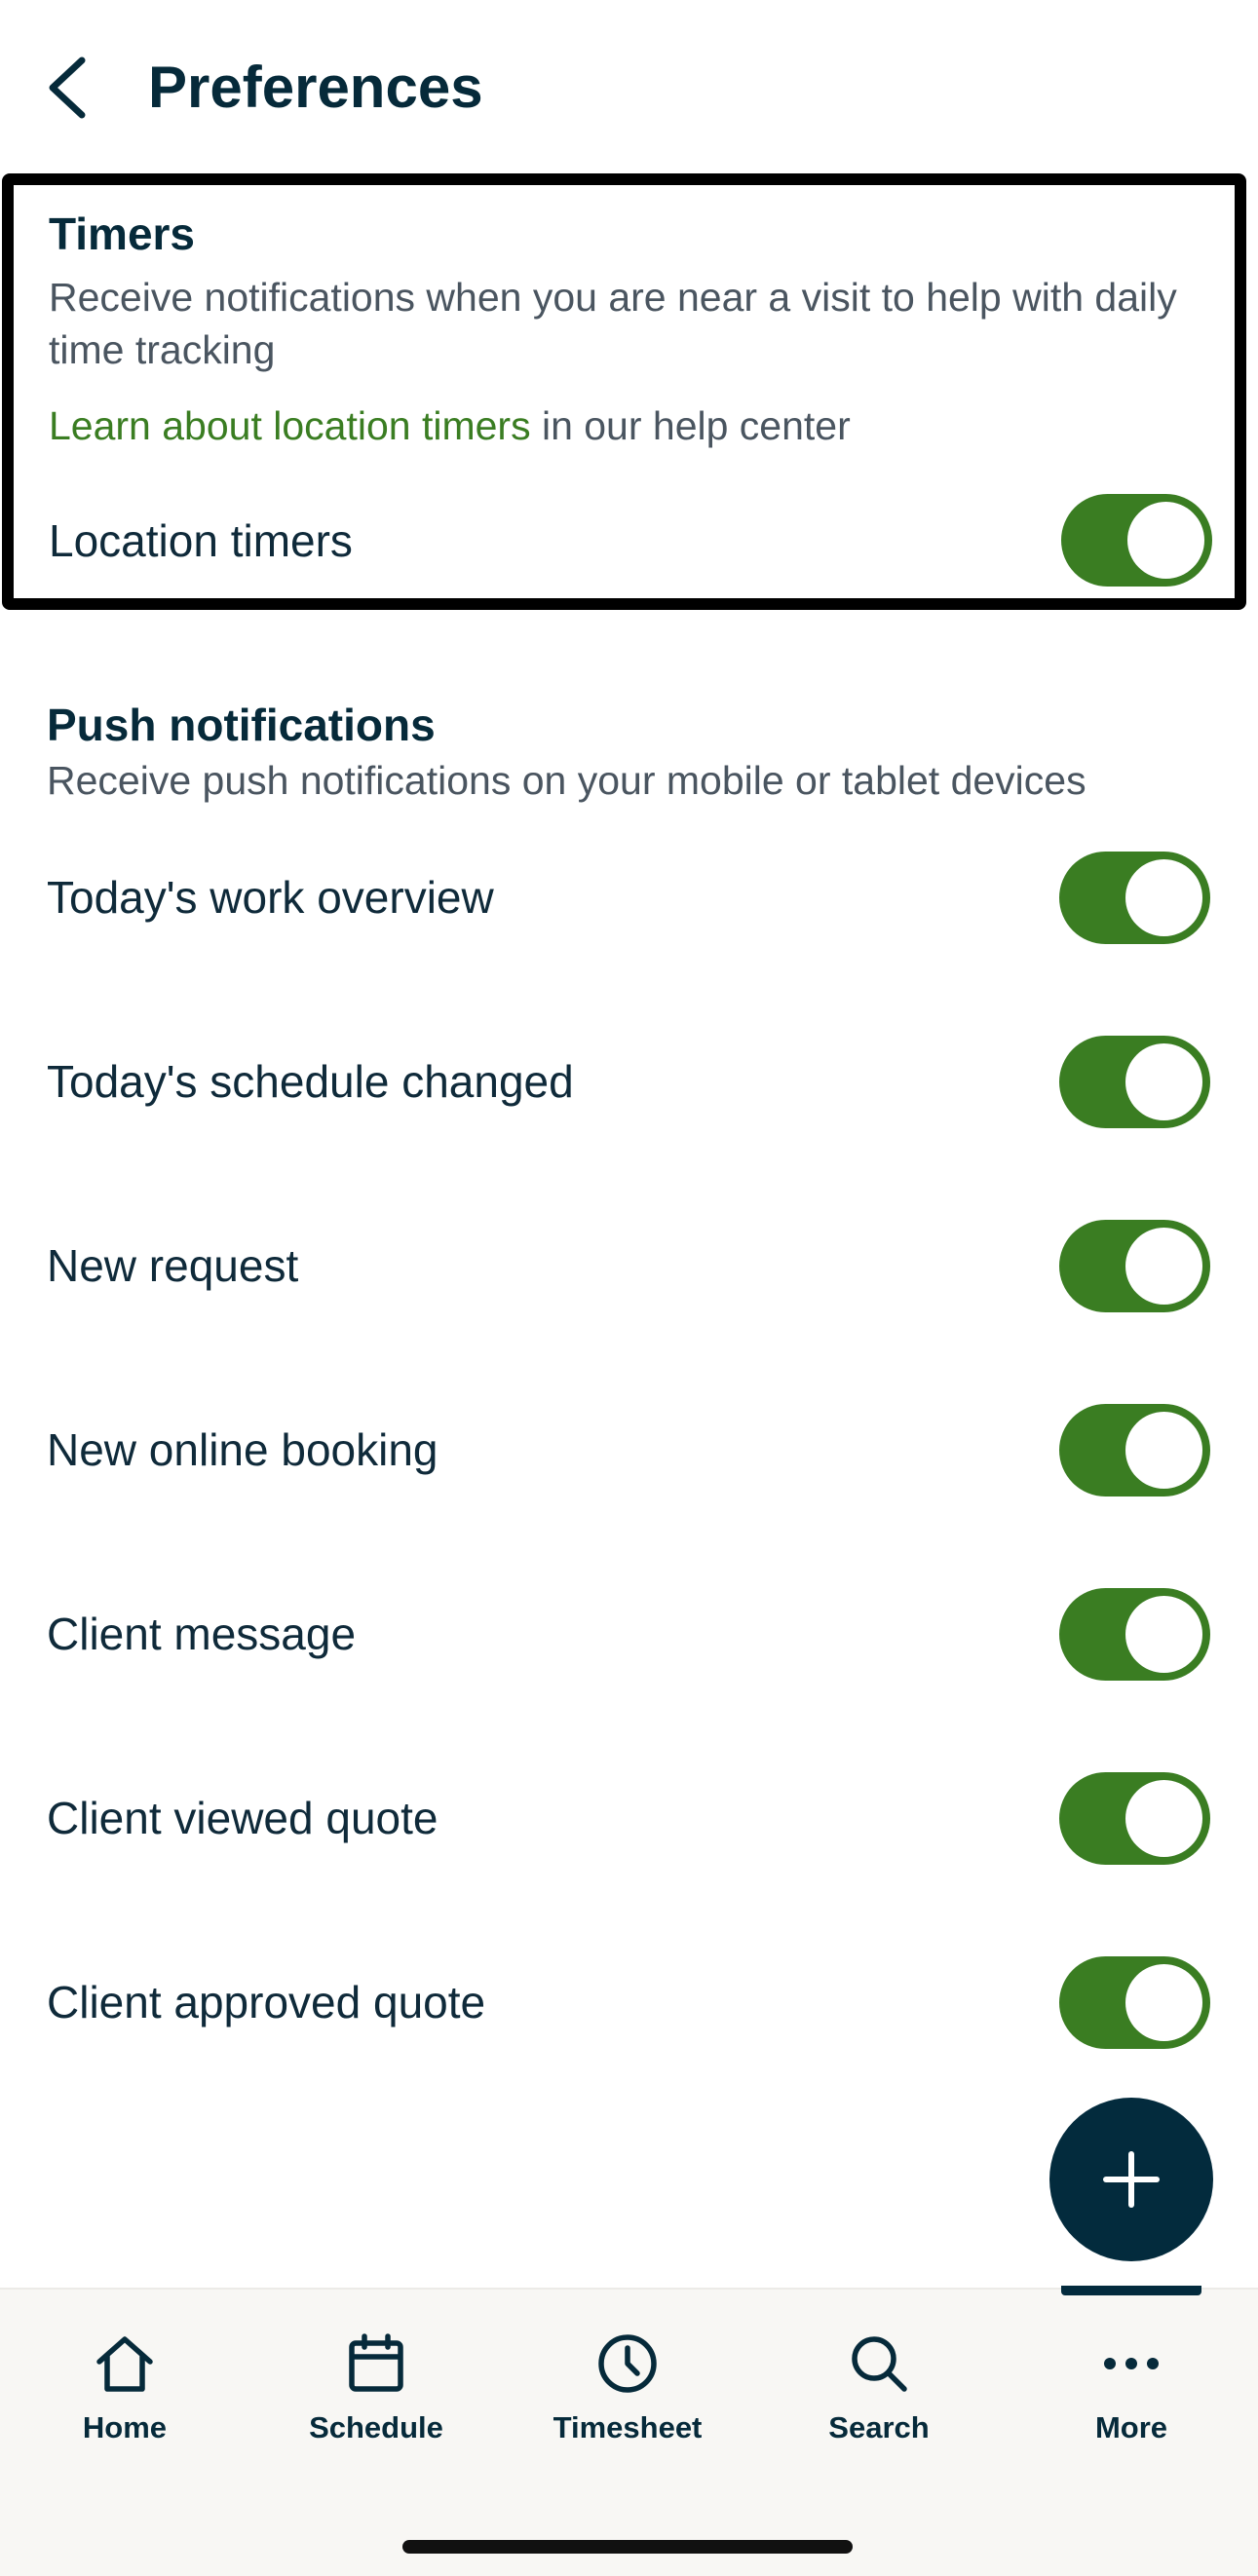 The width and height of the screenshot is (1258, 2576). I want to click on nav-item-search: Search, so click(879, 2397).